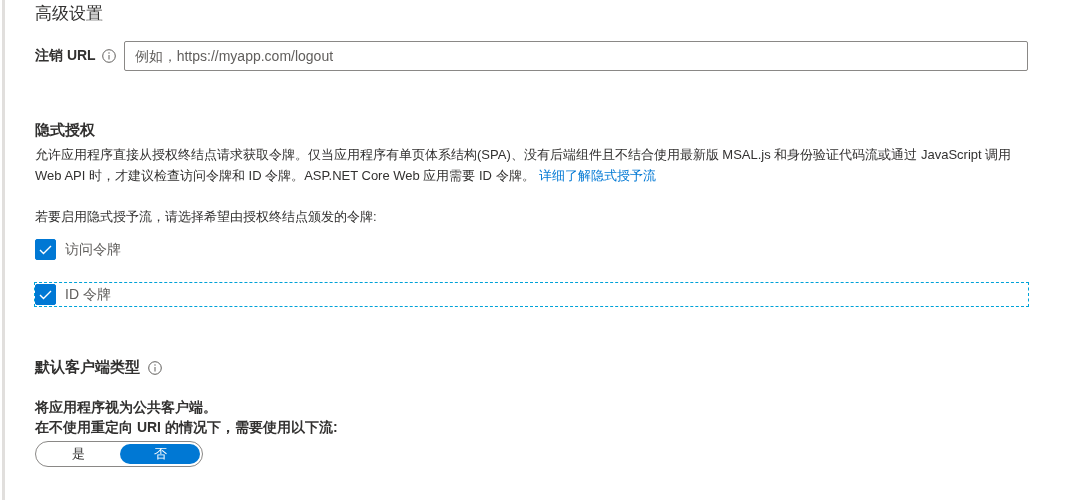 This screenshot has width=1080, height=500. Describe the element at coordinates (531, 249) in the screenshot. I see `checkbox-row: 访问令牌` at that location.